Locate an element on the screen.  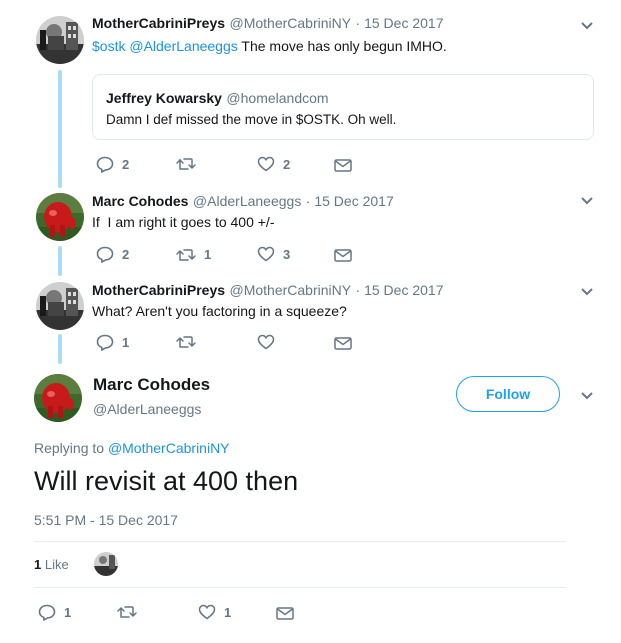
likes-stat: 1 Like is located at coordinates (51, 564).